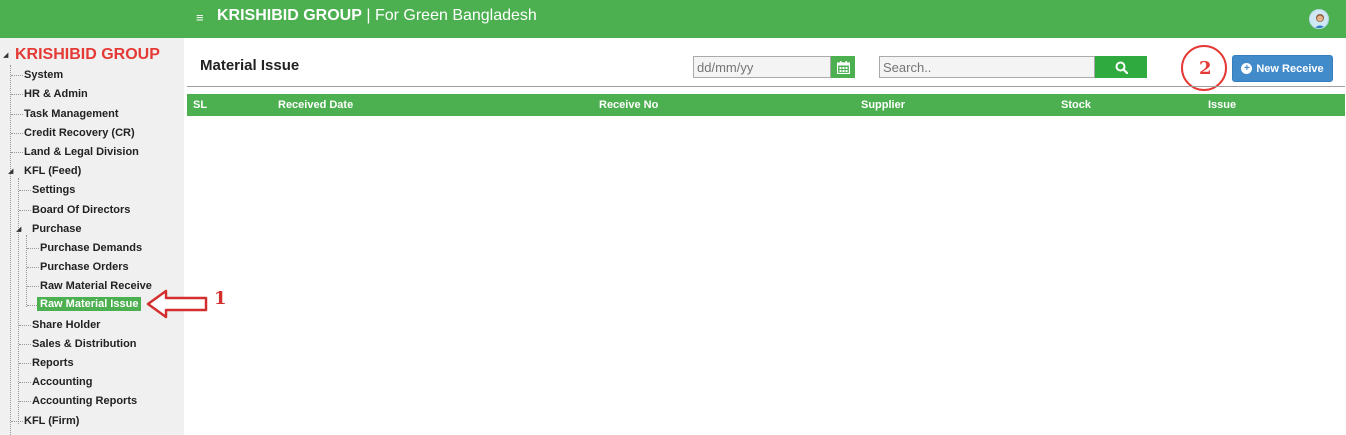  Describe the element at coordinates (316, 105) in the screenshot. I see `column-header-received-date: Received Date` at that location.